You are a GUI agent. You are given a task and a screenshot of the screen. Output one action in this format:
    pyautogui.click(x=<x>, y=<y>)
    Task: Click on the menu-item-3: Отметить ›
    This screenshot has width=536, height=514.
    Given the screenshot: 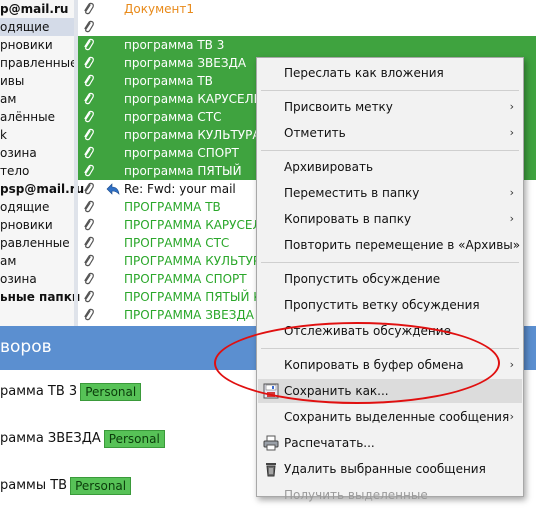 What is the action you would take?
    pyautogui.click(x=390, y=133)
    